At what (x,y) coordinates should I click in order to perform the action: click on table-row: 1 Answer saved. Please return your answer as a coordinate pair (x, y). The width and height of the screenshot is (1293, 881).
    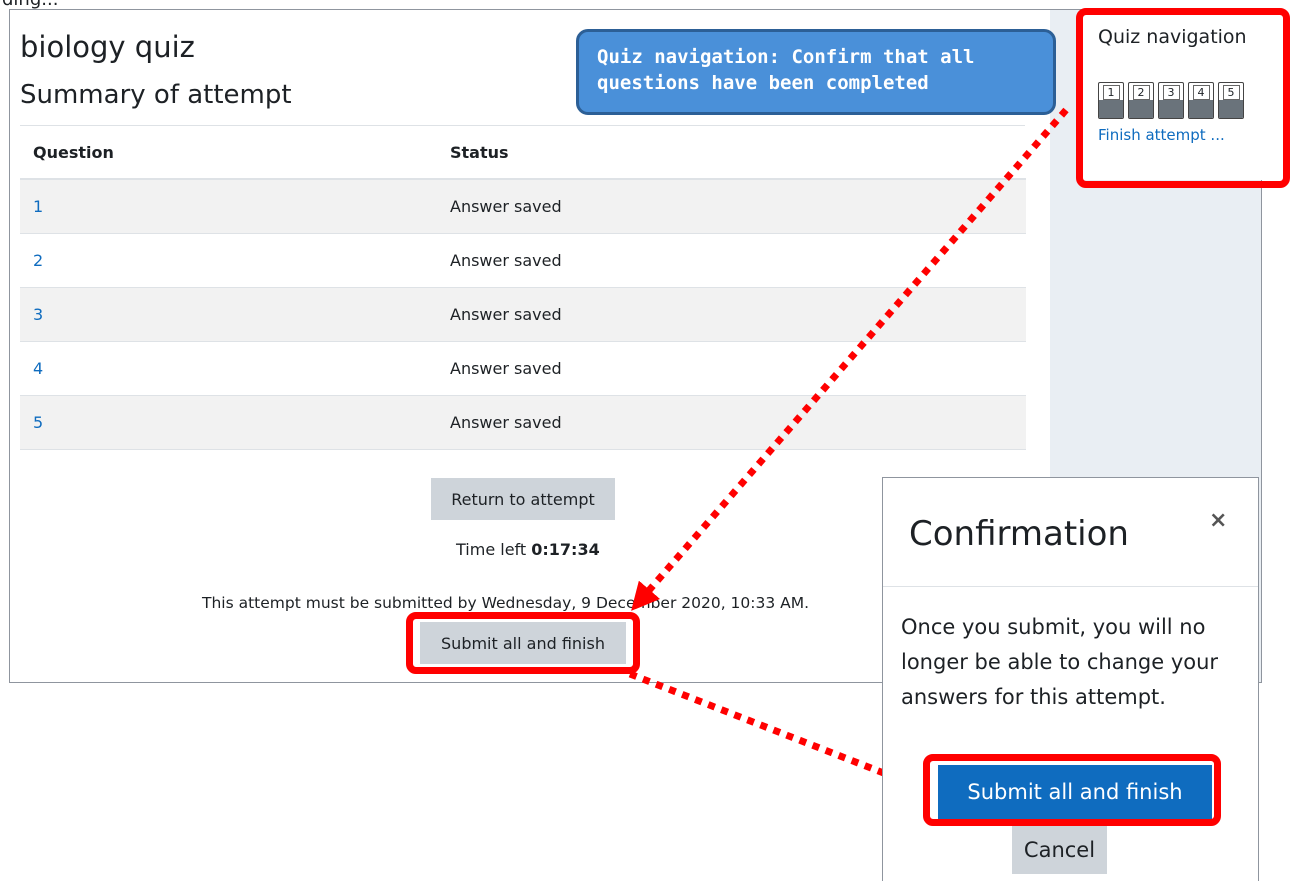
    Looking at the image, I should click on (523, 207).